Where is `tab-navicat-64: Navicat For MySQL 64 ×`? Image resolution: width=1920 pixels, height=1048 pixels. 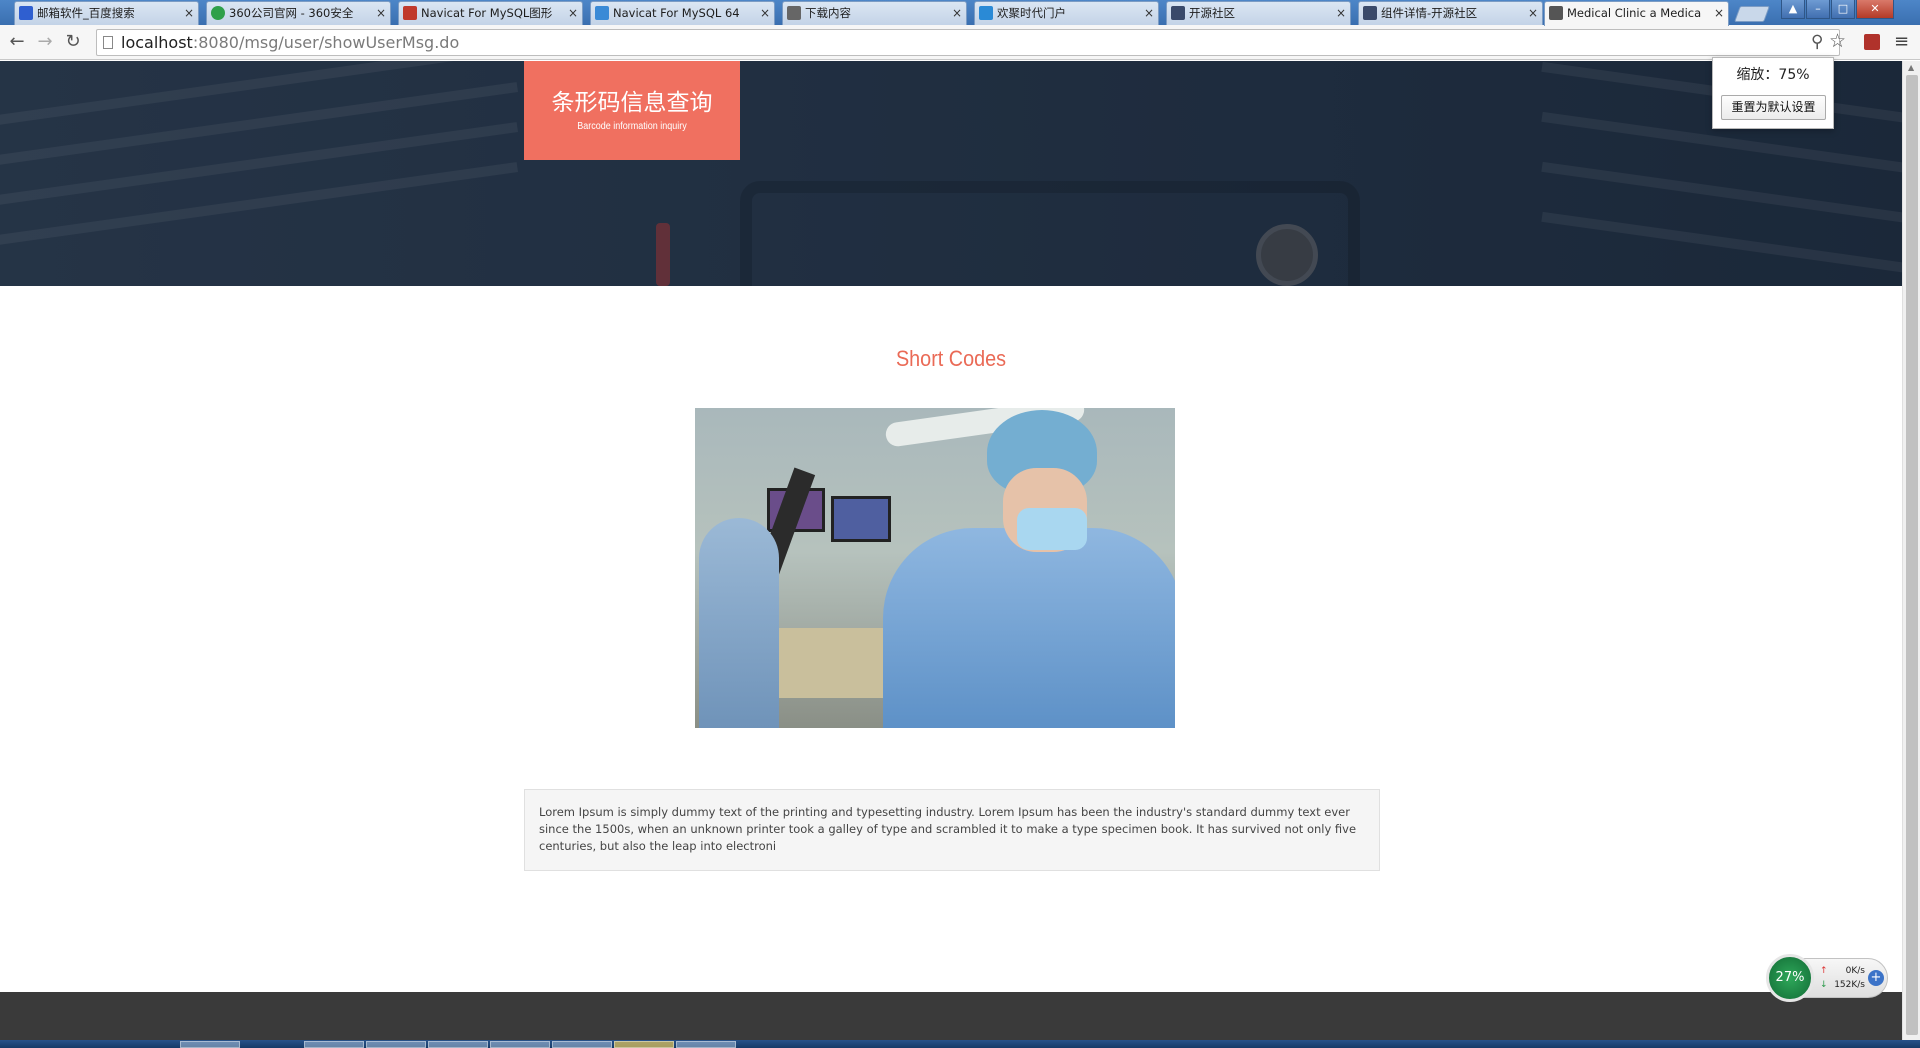
tab-navicat-64: Navicat For MySQL 64 × is located at coordinates (682, 13).